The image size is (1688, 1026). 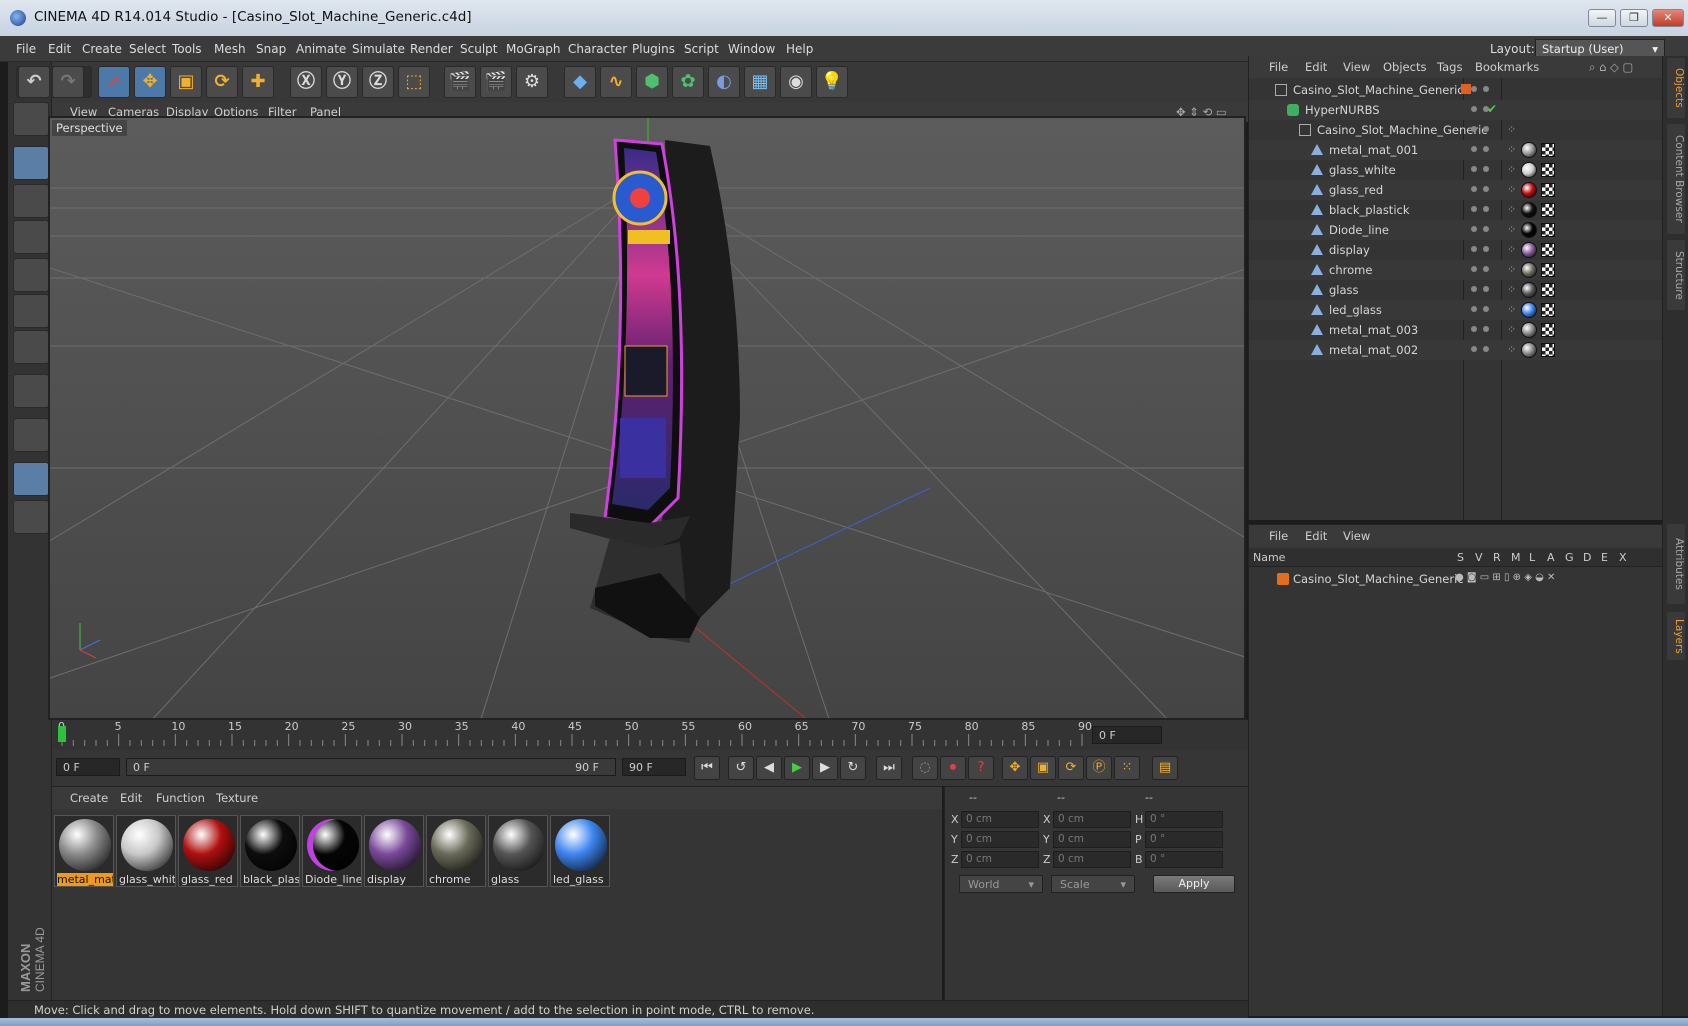 I want to click on redo-icon: ↷, so click(x=68, y=82).